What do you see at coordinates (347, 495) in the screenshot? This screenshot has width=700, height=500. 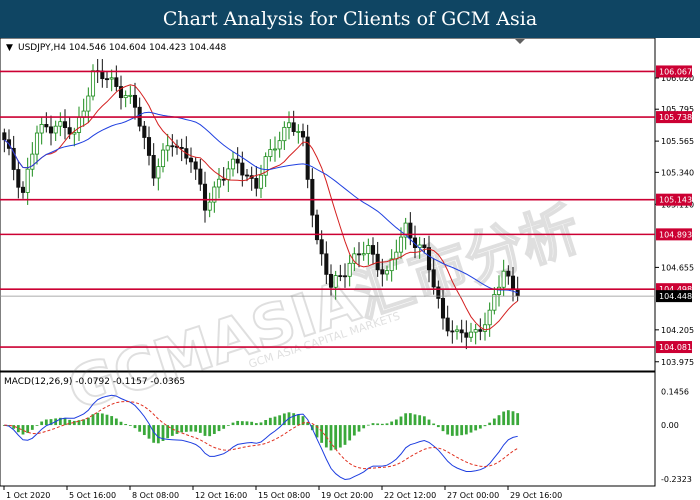 I see `time-tick-label: 19 Oct 20:00` at bounding box center [347, 495].